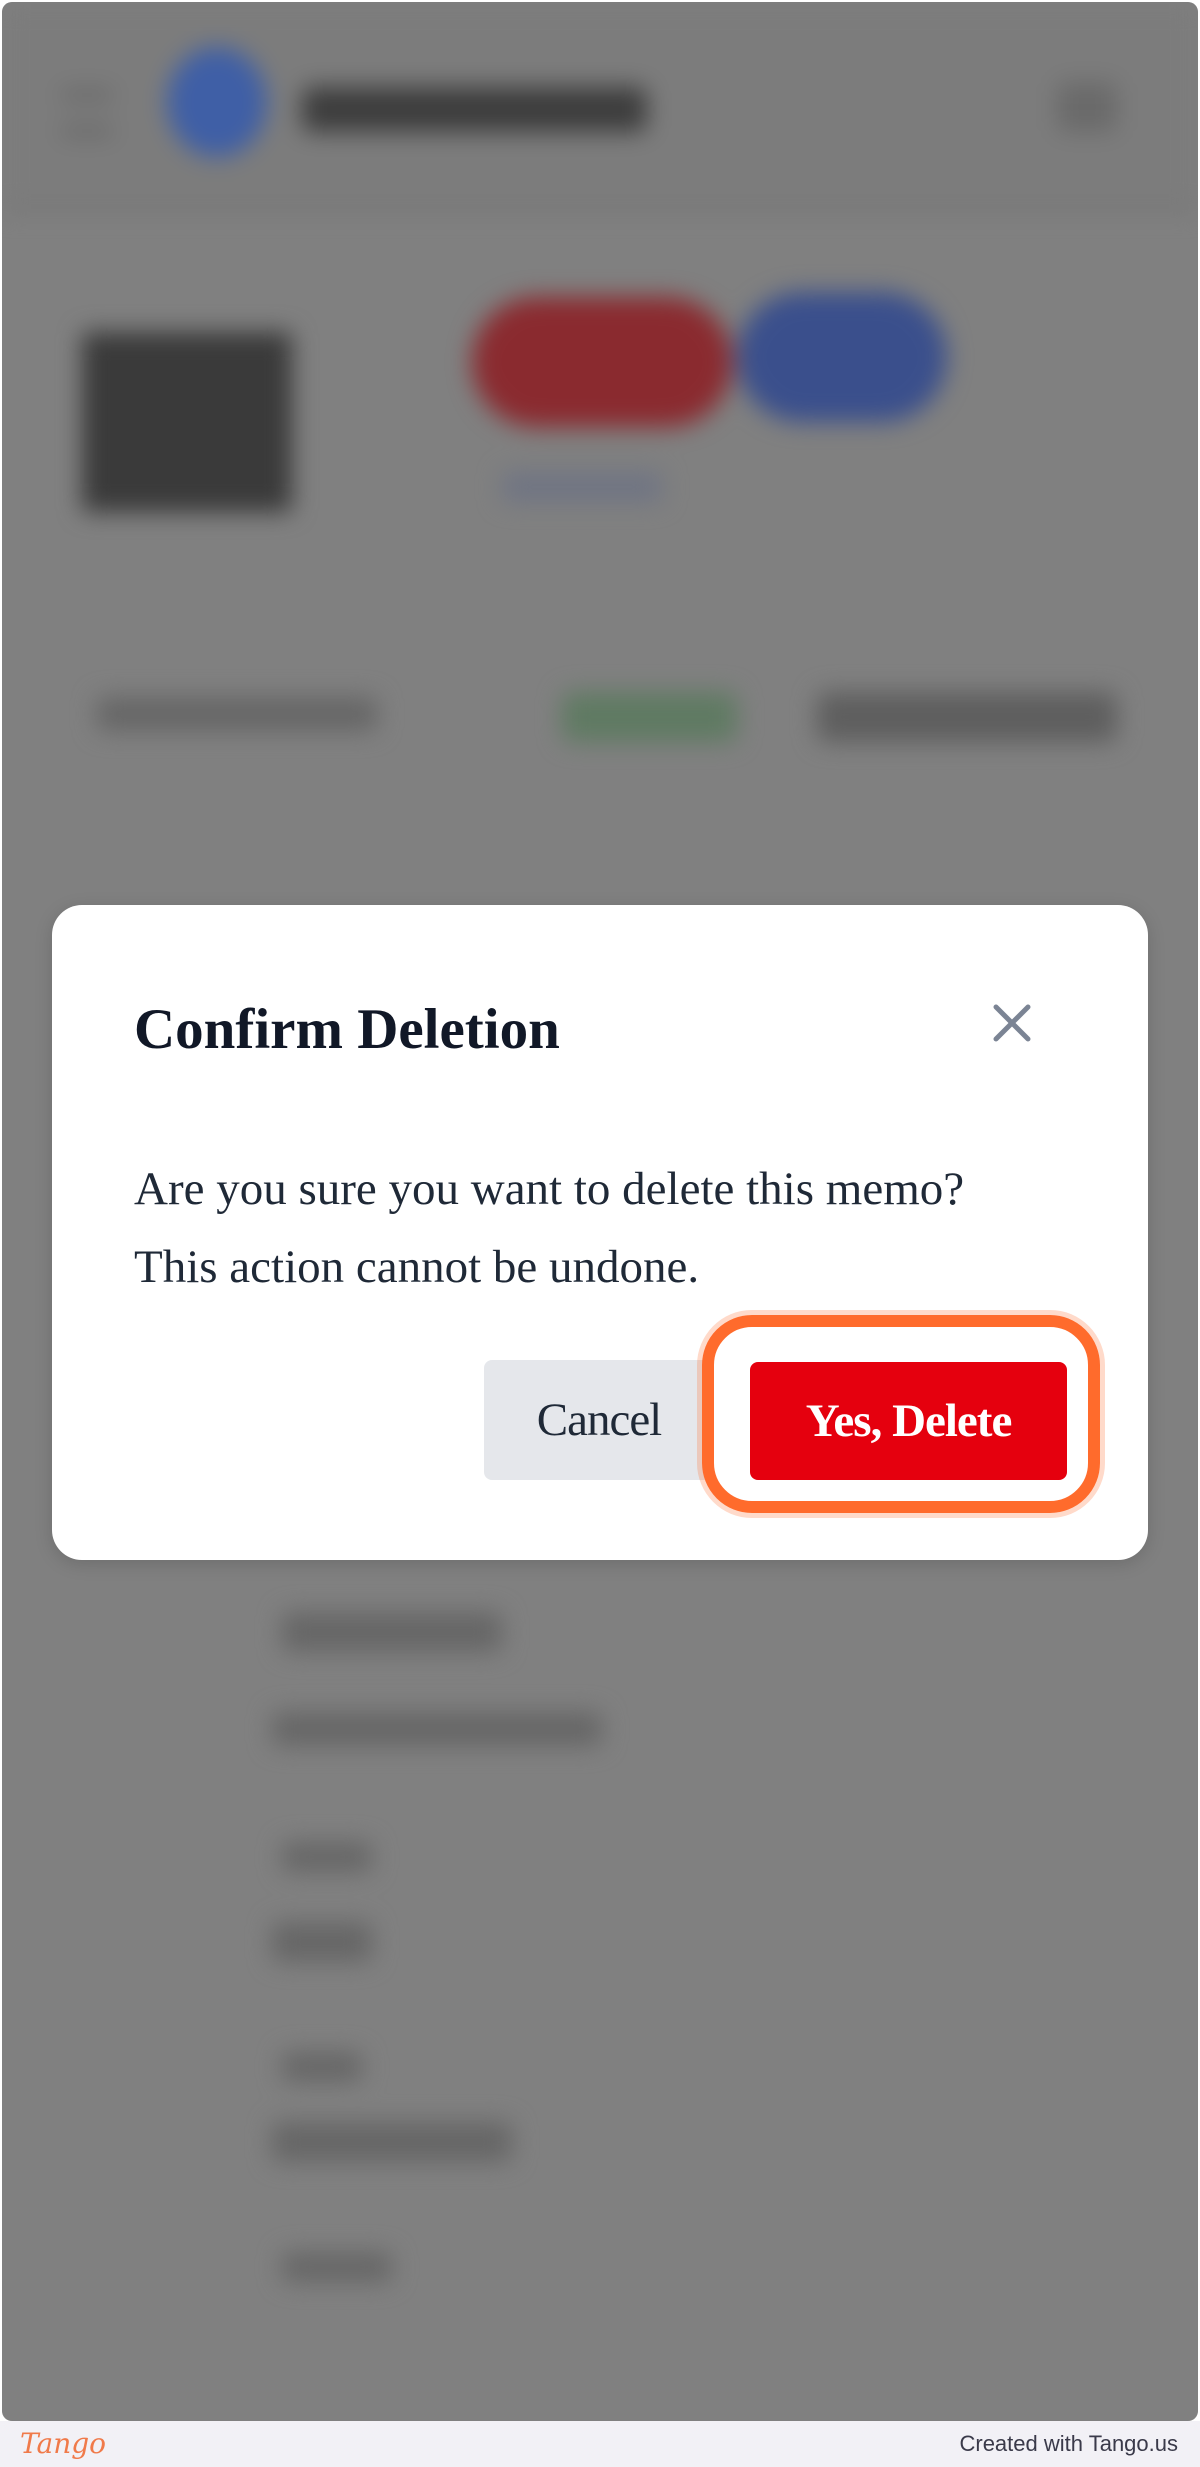 The height and width of the screenshot is (2467, 1200). What do you see at coordinates (217, 102) in the screenshot?
I see `app-logo` at bounding box center [217, 102].